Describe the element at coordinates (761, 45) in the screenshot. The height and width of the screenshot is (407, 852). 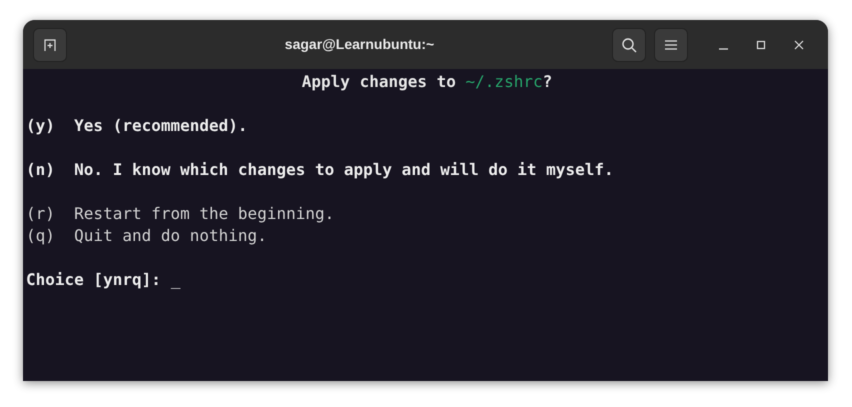
I see `maximize-icon` at that location.